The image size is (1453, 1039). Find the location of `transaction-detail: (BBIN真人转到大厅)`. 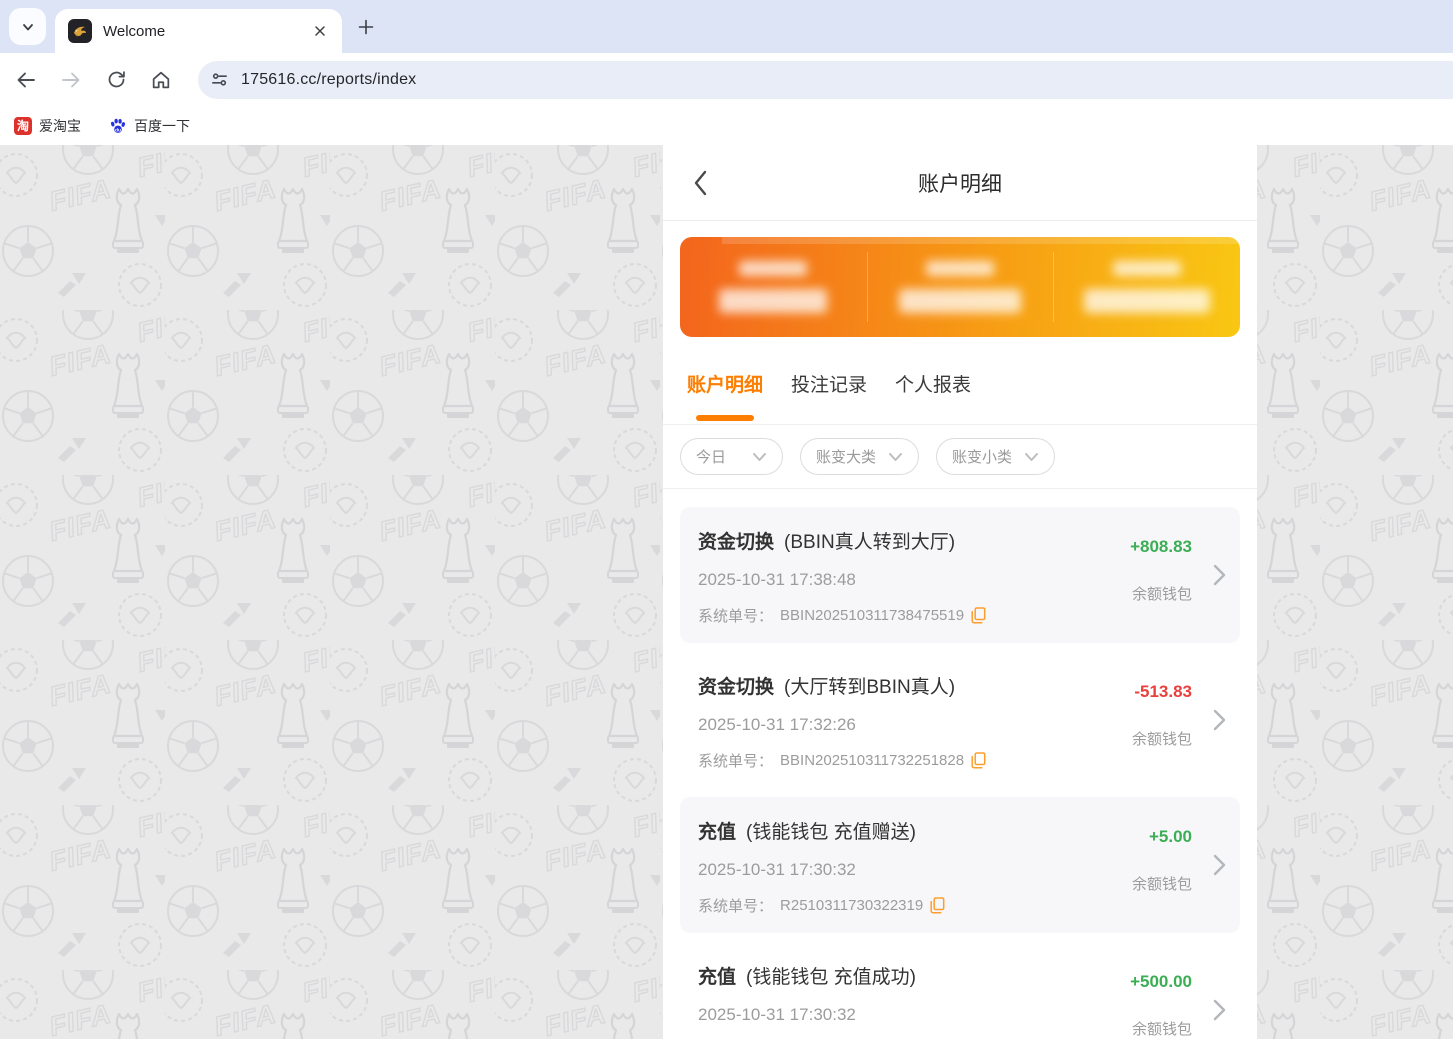

transaction-detail: (BBIN真人转到大厅) is located at coordinates (870, 542).